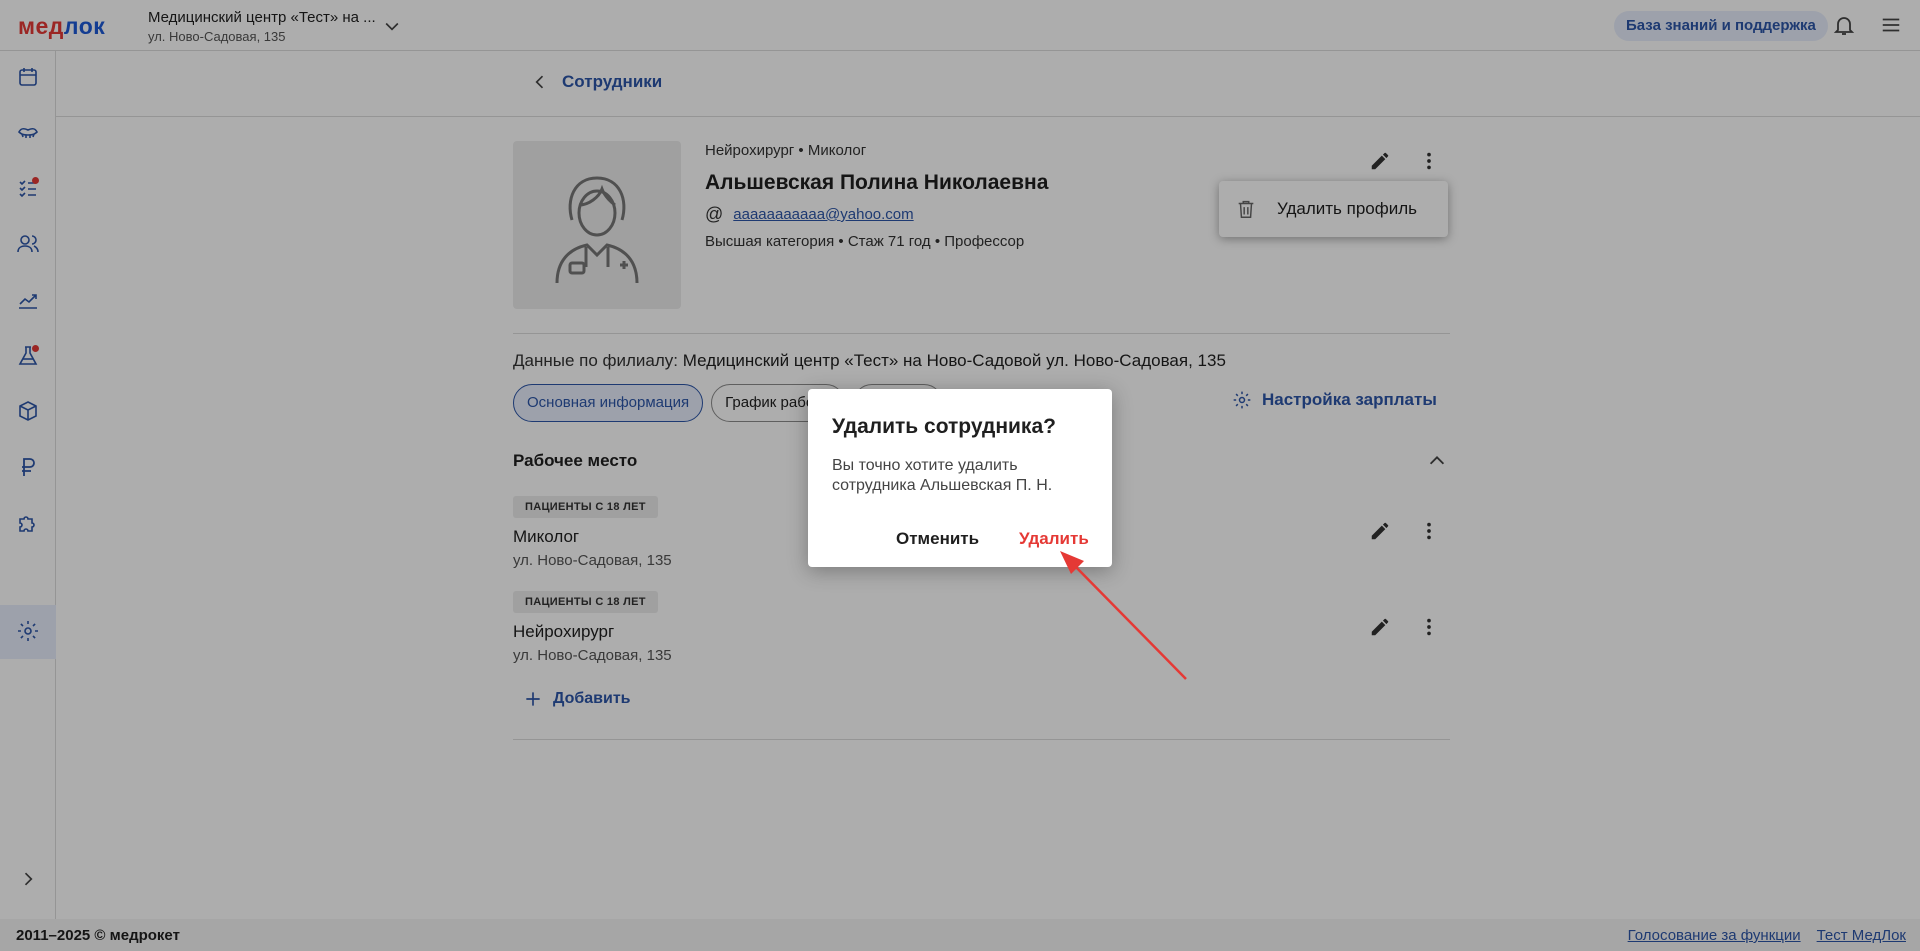 Image resolution: width=1920 pixels, height=951 pixels. Describe the element at coordinates (937, 539) in the screenshot. I see `cancel-button: Отменить` at that location.